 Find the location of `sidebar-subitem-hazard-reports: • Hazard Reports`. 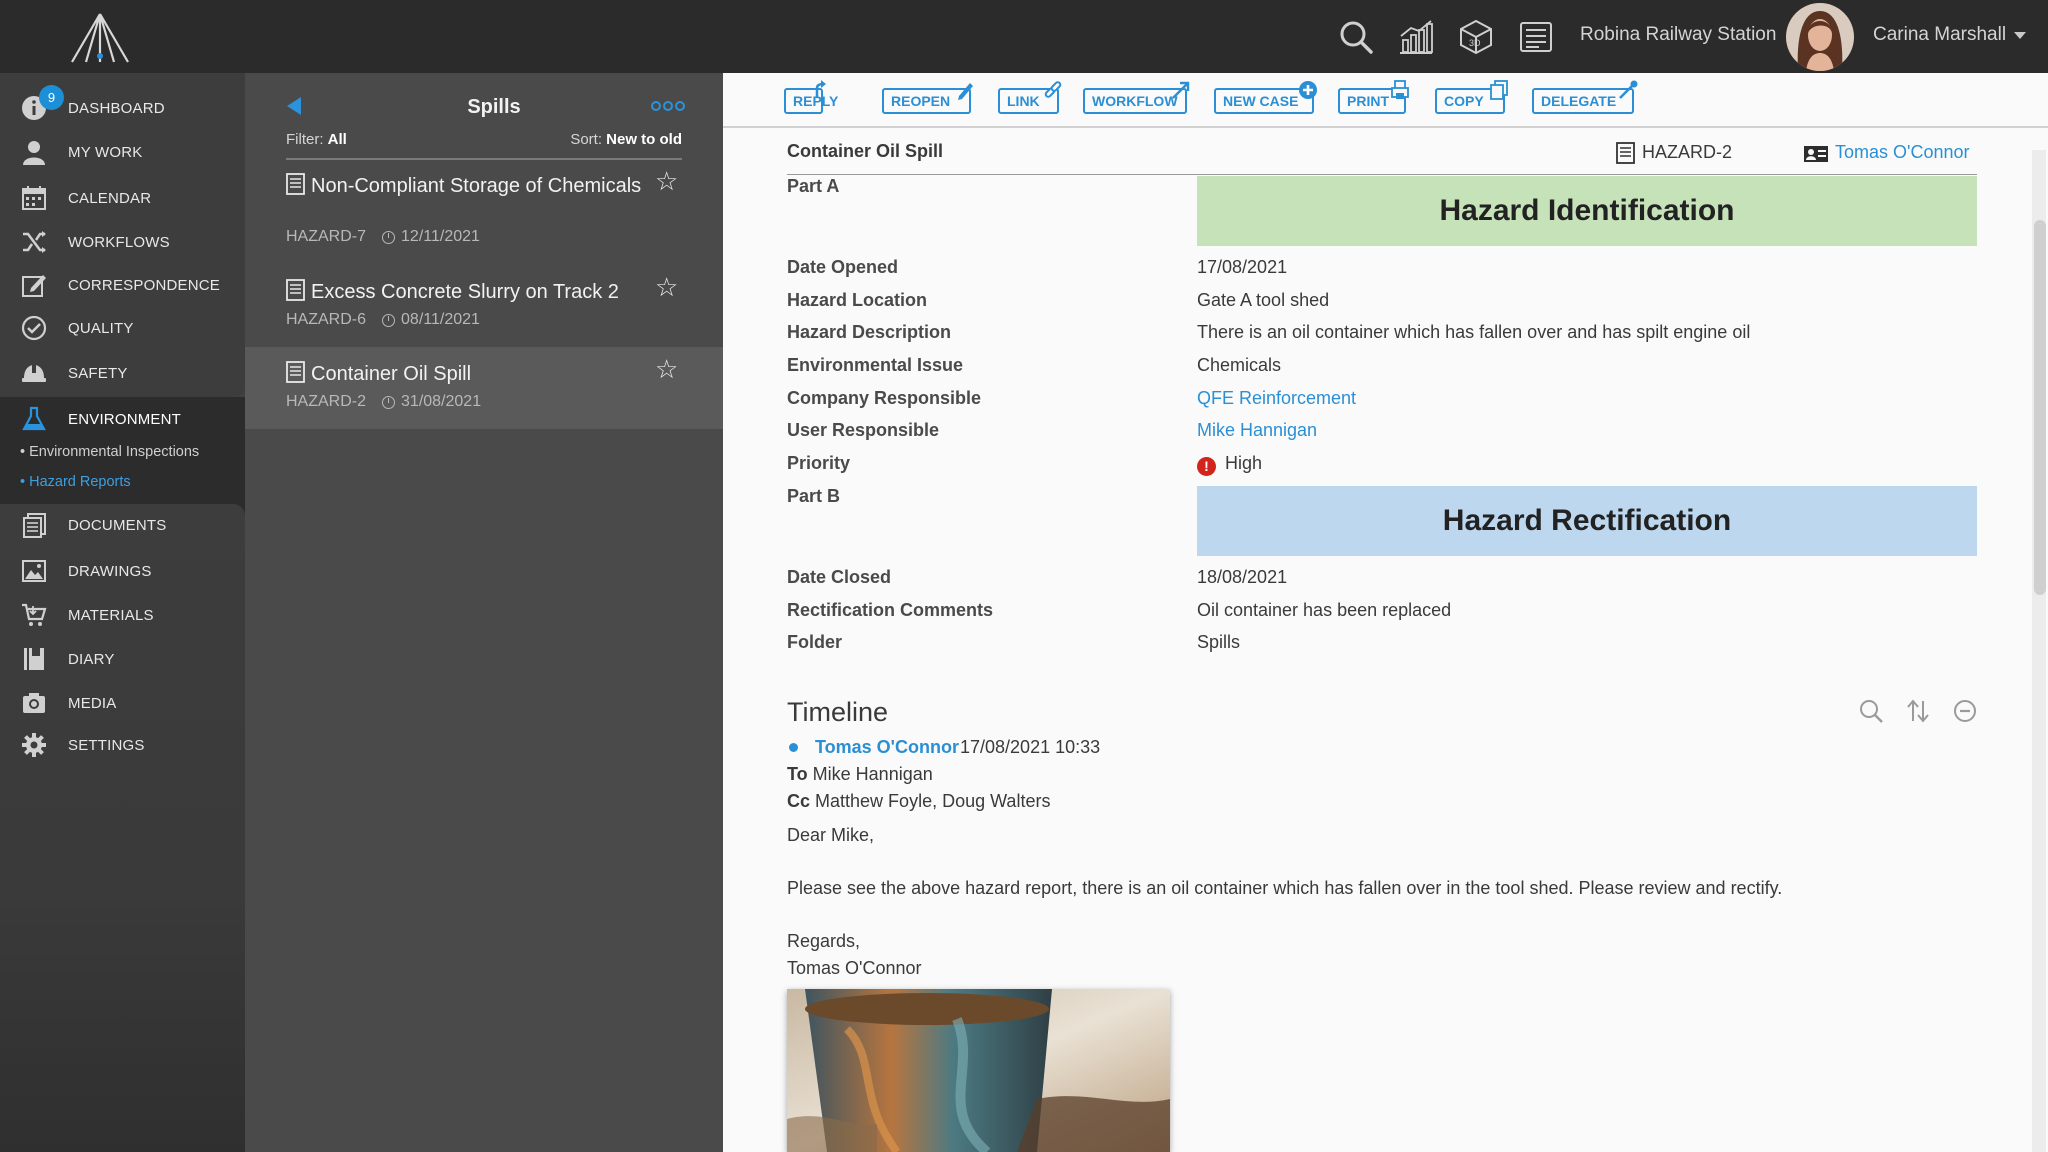

sidebar-subitem-hazard-reports: • Hazard Reports is located at coordinates (75, 482).